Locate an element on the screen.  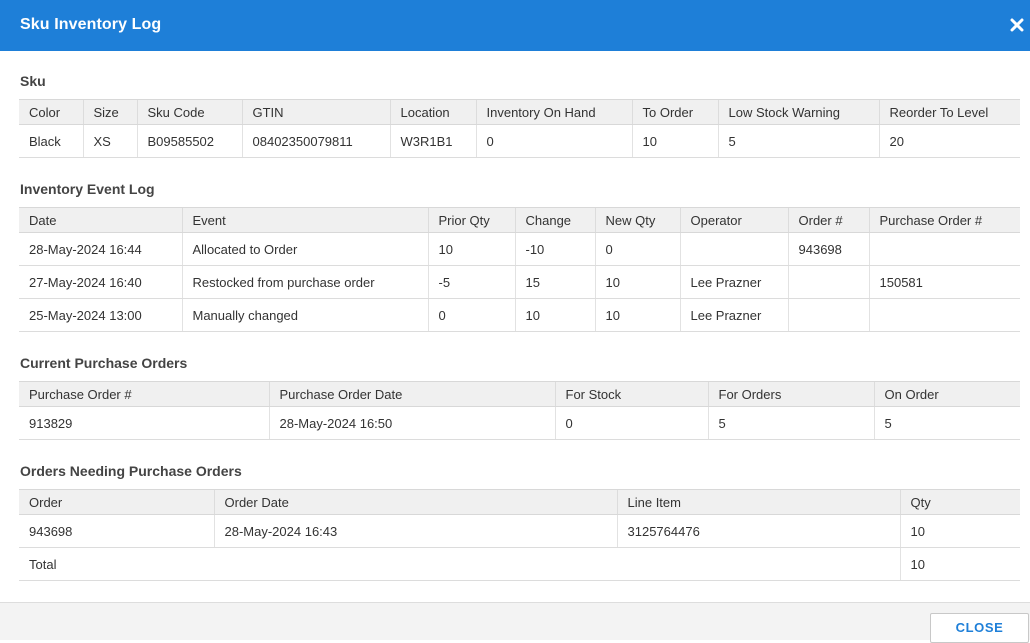
cell-new-qty: 0 is located at coordinates (637, 249).